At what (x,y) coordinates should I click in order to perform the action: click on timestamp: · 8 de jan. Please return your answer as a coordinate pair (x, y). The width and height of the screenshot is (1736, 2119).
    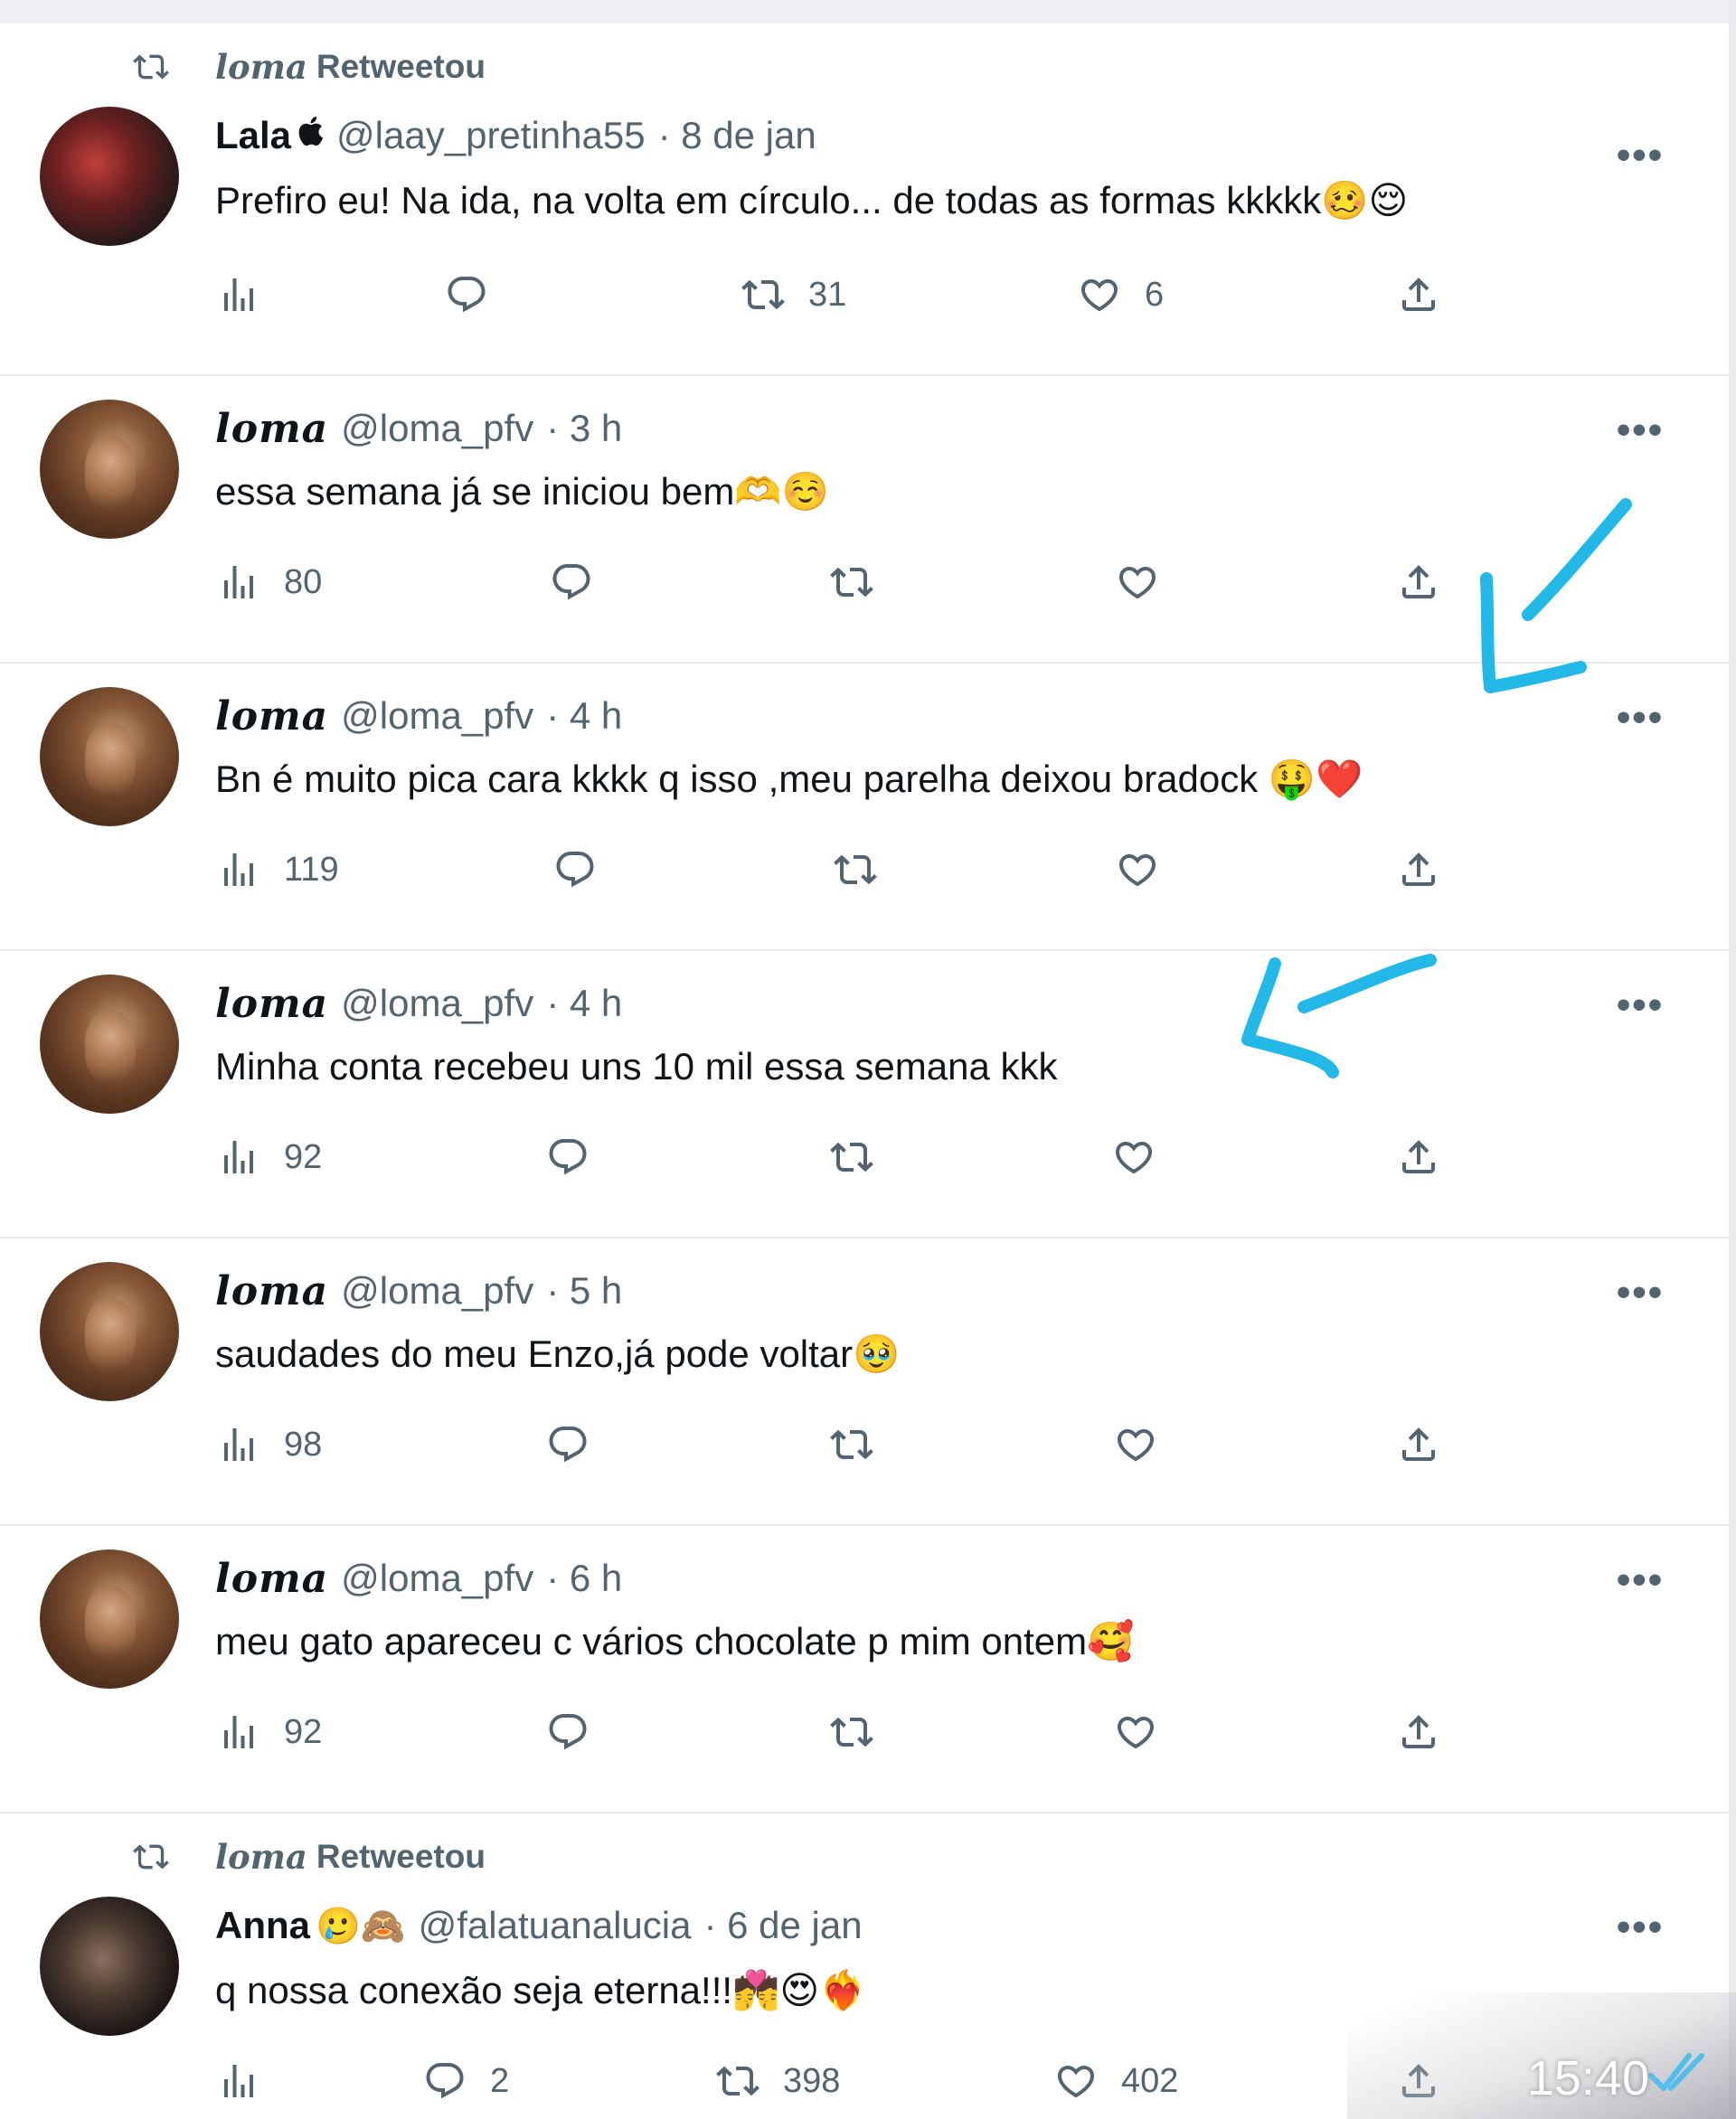
    Looking at the image, I should click on (737, 135).